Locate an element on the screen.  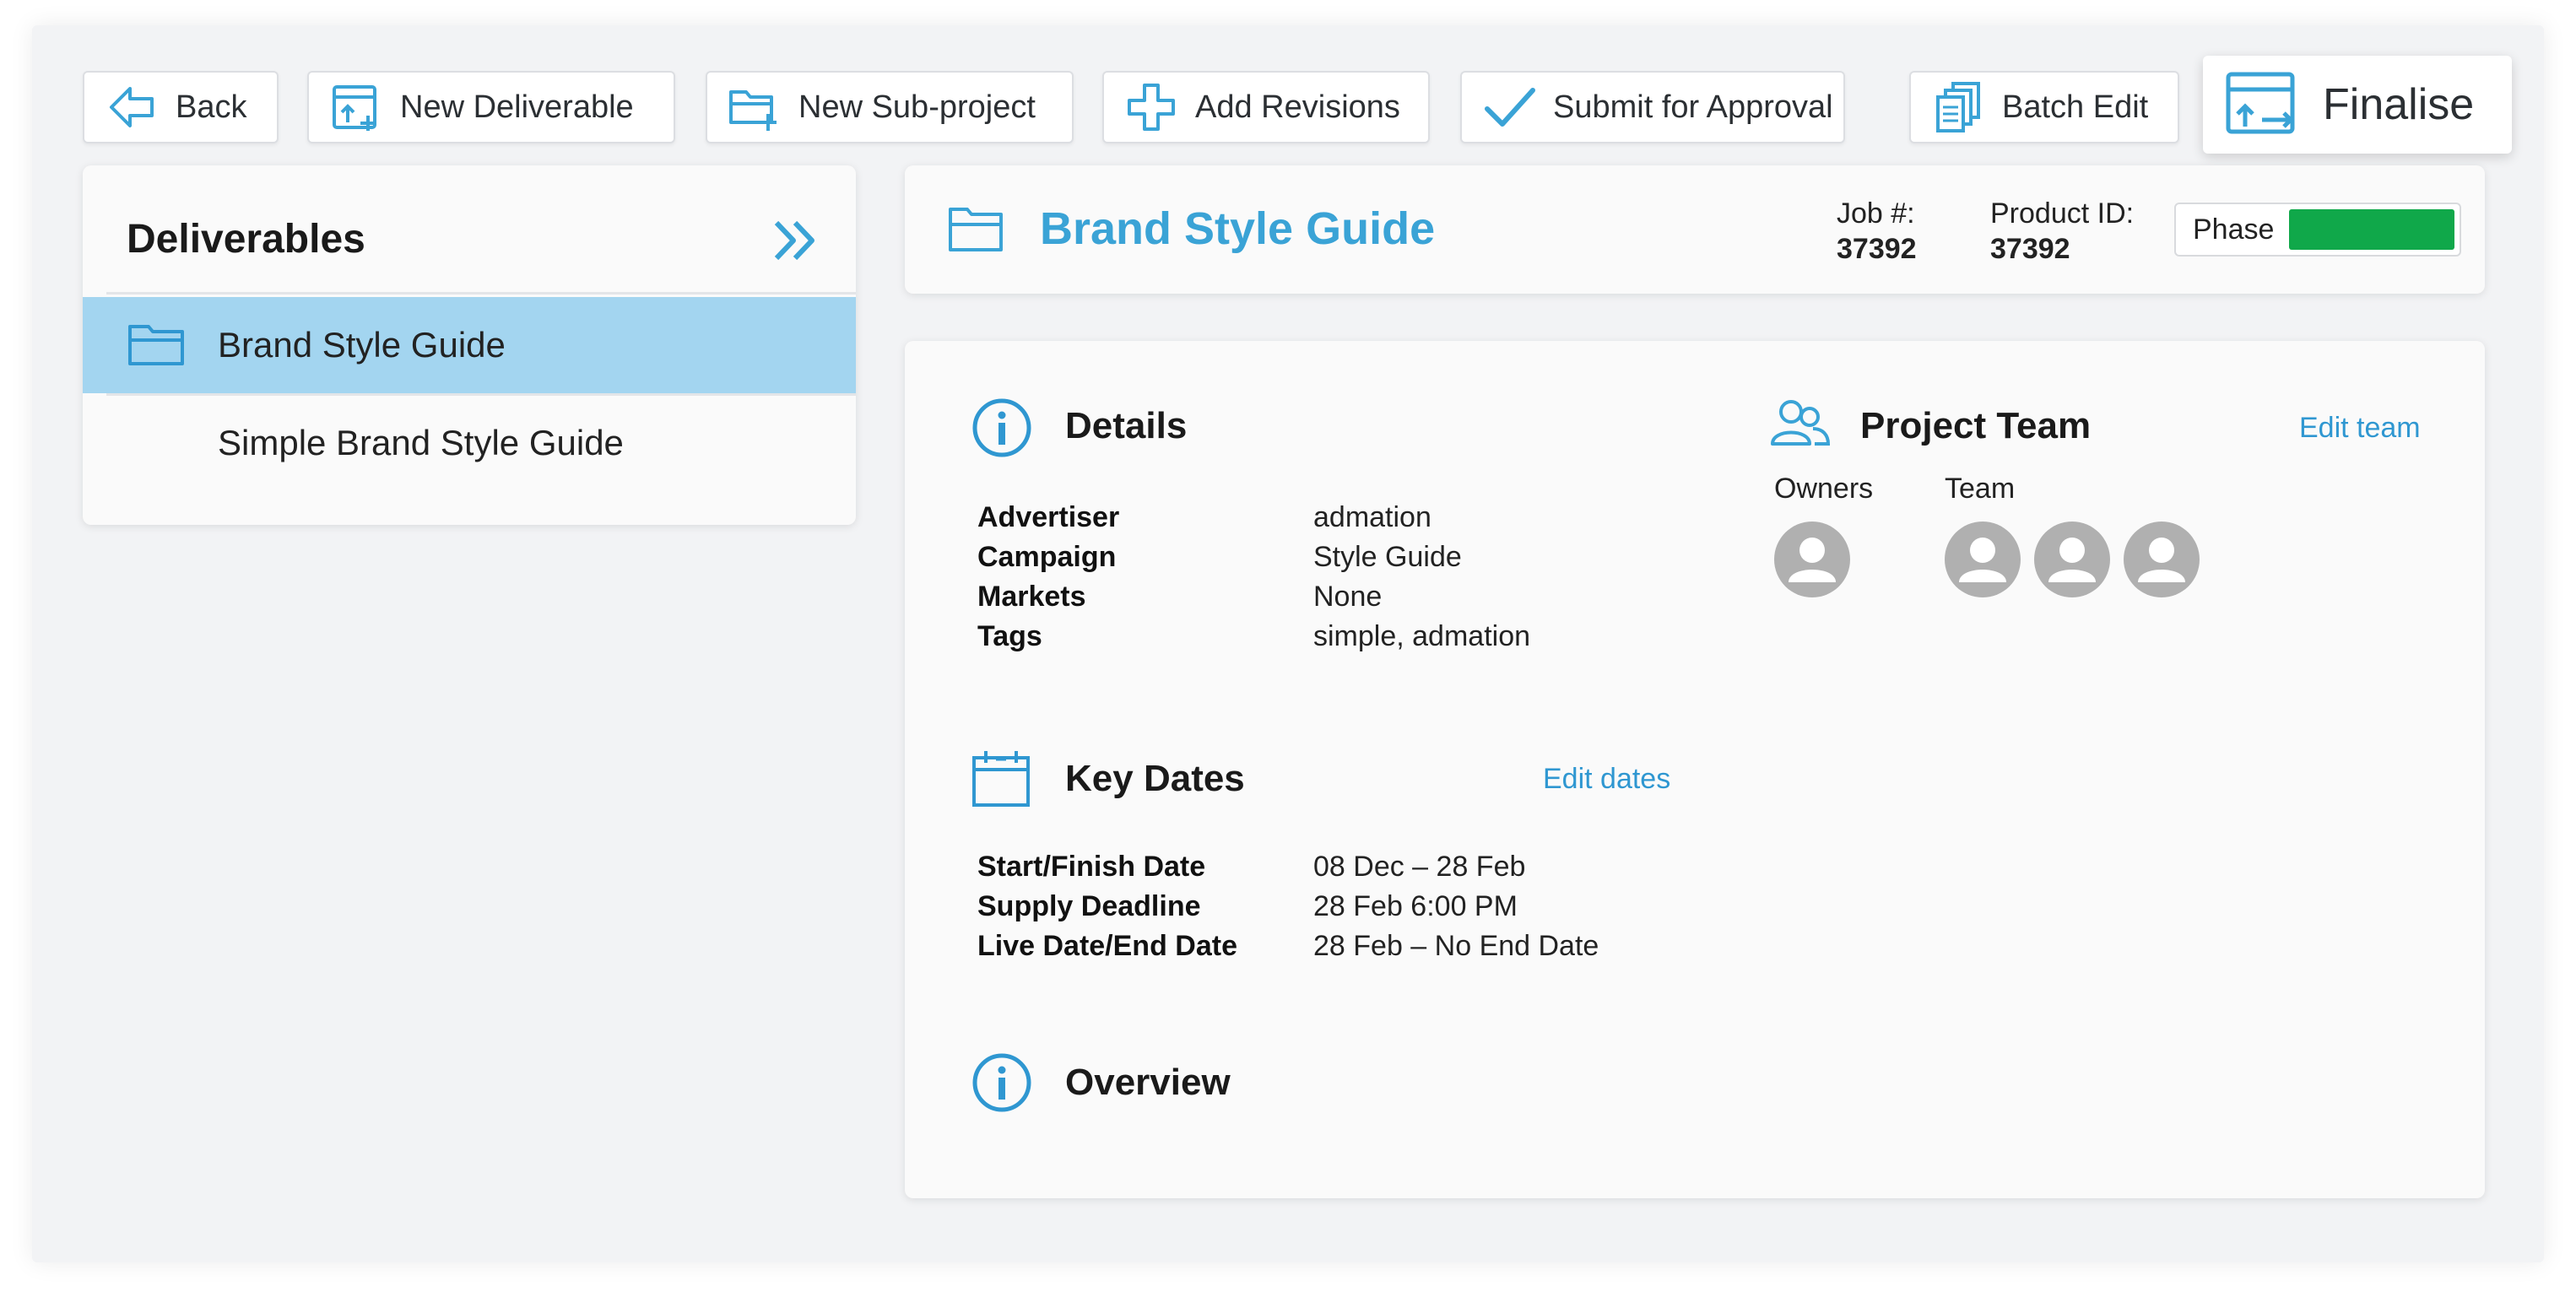
edit-dates-link: Edit dates is located at coordinates (1606, 780).